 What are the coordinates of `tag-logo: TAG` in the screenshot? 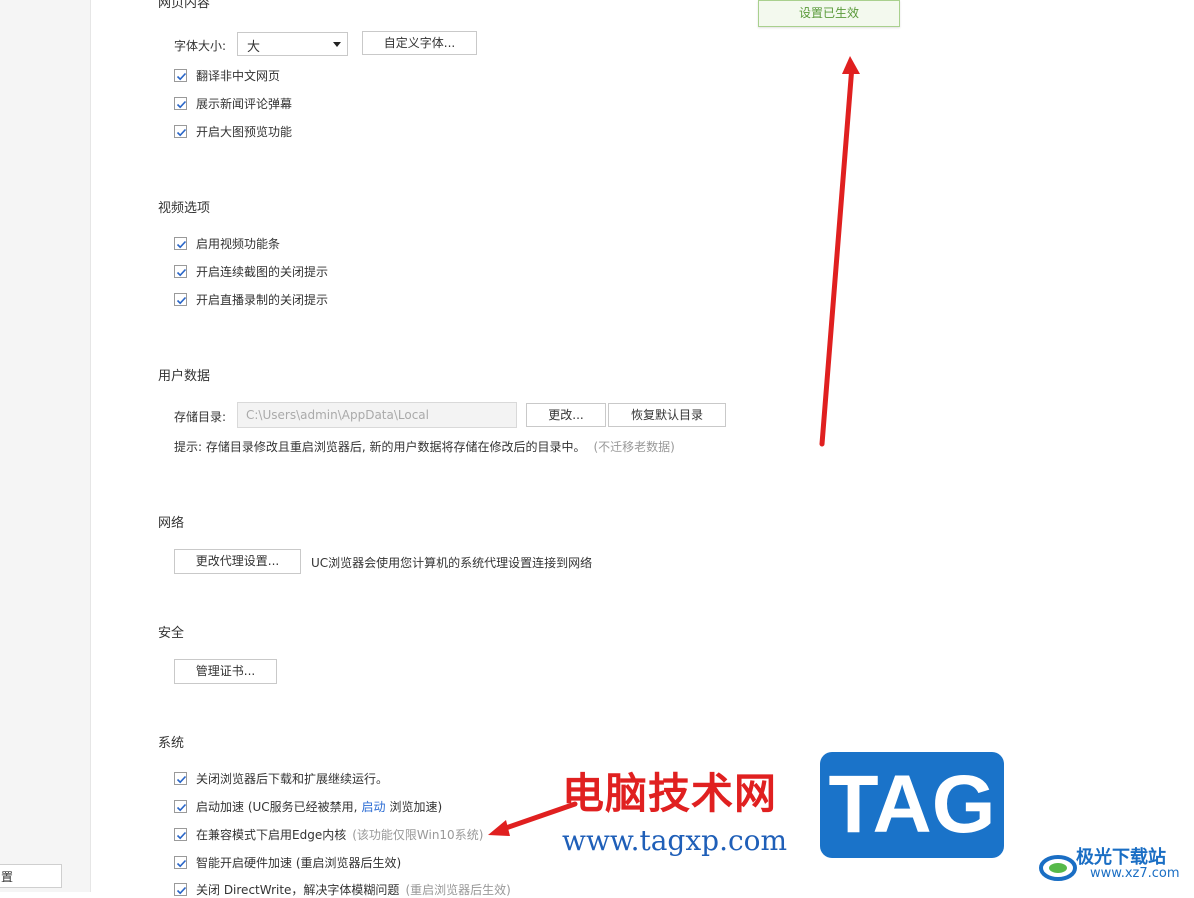 It's located at (912, 805).